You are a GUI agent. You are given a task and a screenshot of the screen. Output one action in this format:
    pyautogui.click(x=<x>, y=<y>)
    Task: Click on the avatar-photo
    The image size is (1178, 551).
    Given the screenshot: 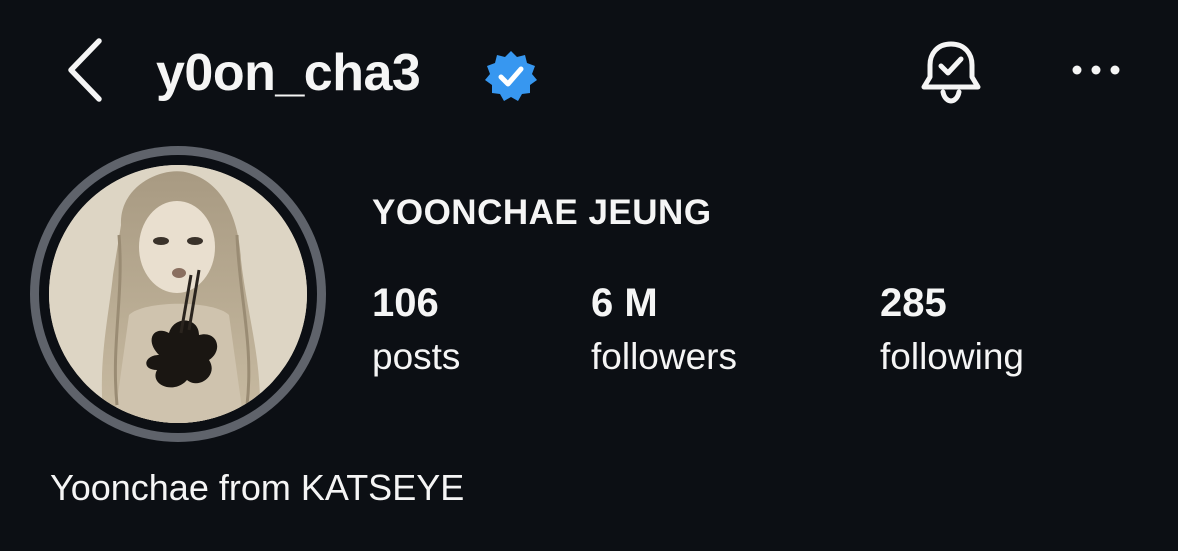 What is the action you would take?
    pyautogui.click(x=178, y=294)
    